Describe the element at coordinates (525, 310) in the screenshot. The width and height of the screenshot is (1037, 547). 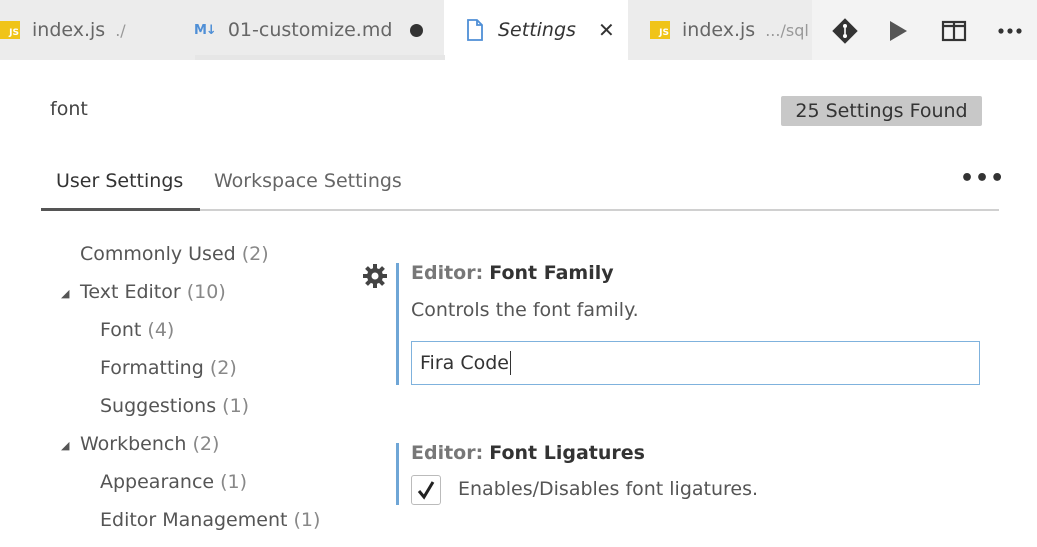
I see `setting-description: Controls the font family.` at that location.